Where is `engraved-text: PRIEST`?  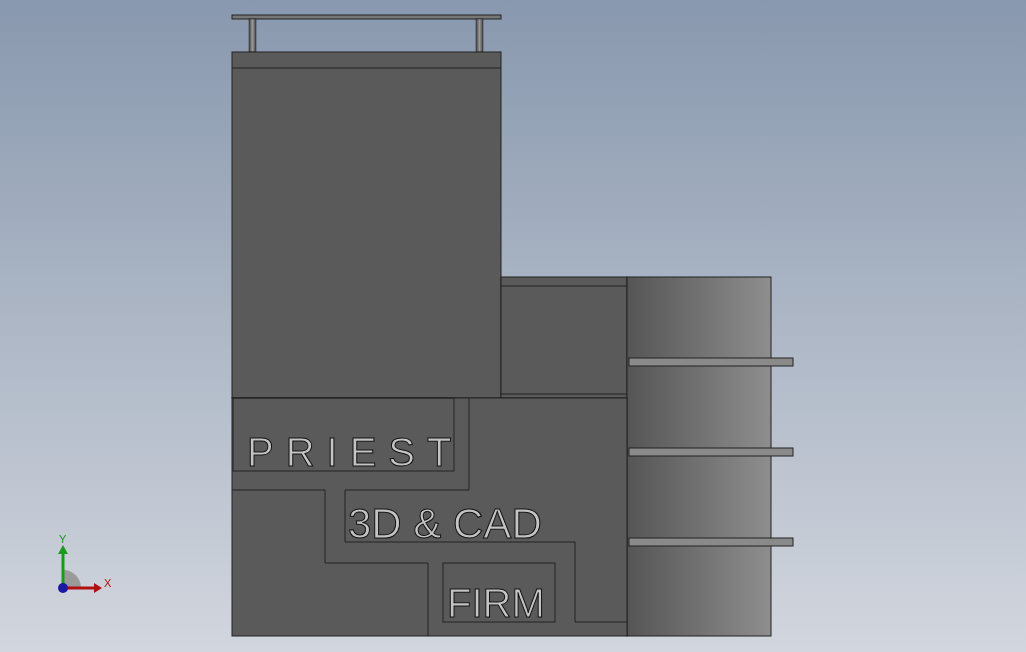 engraved-text: PRIEST is located at coordinates (355, 452).